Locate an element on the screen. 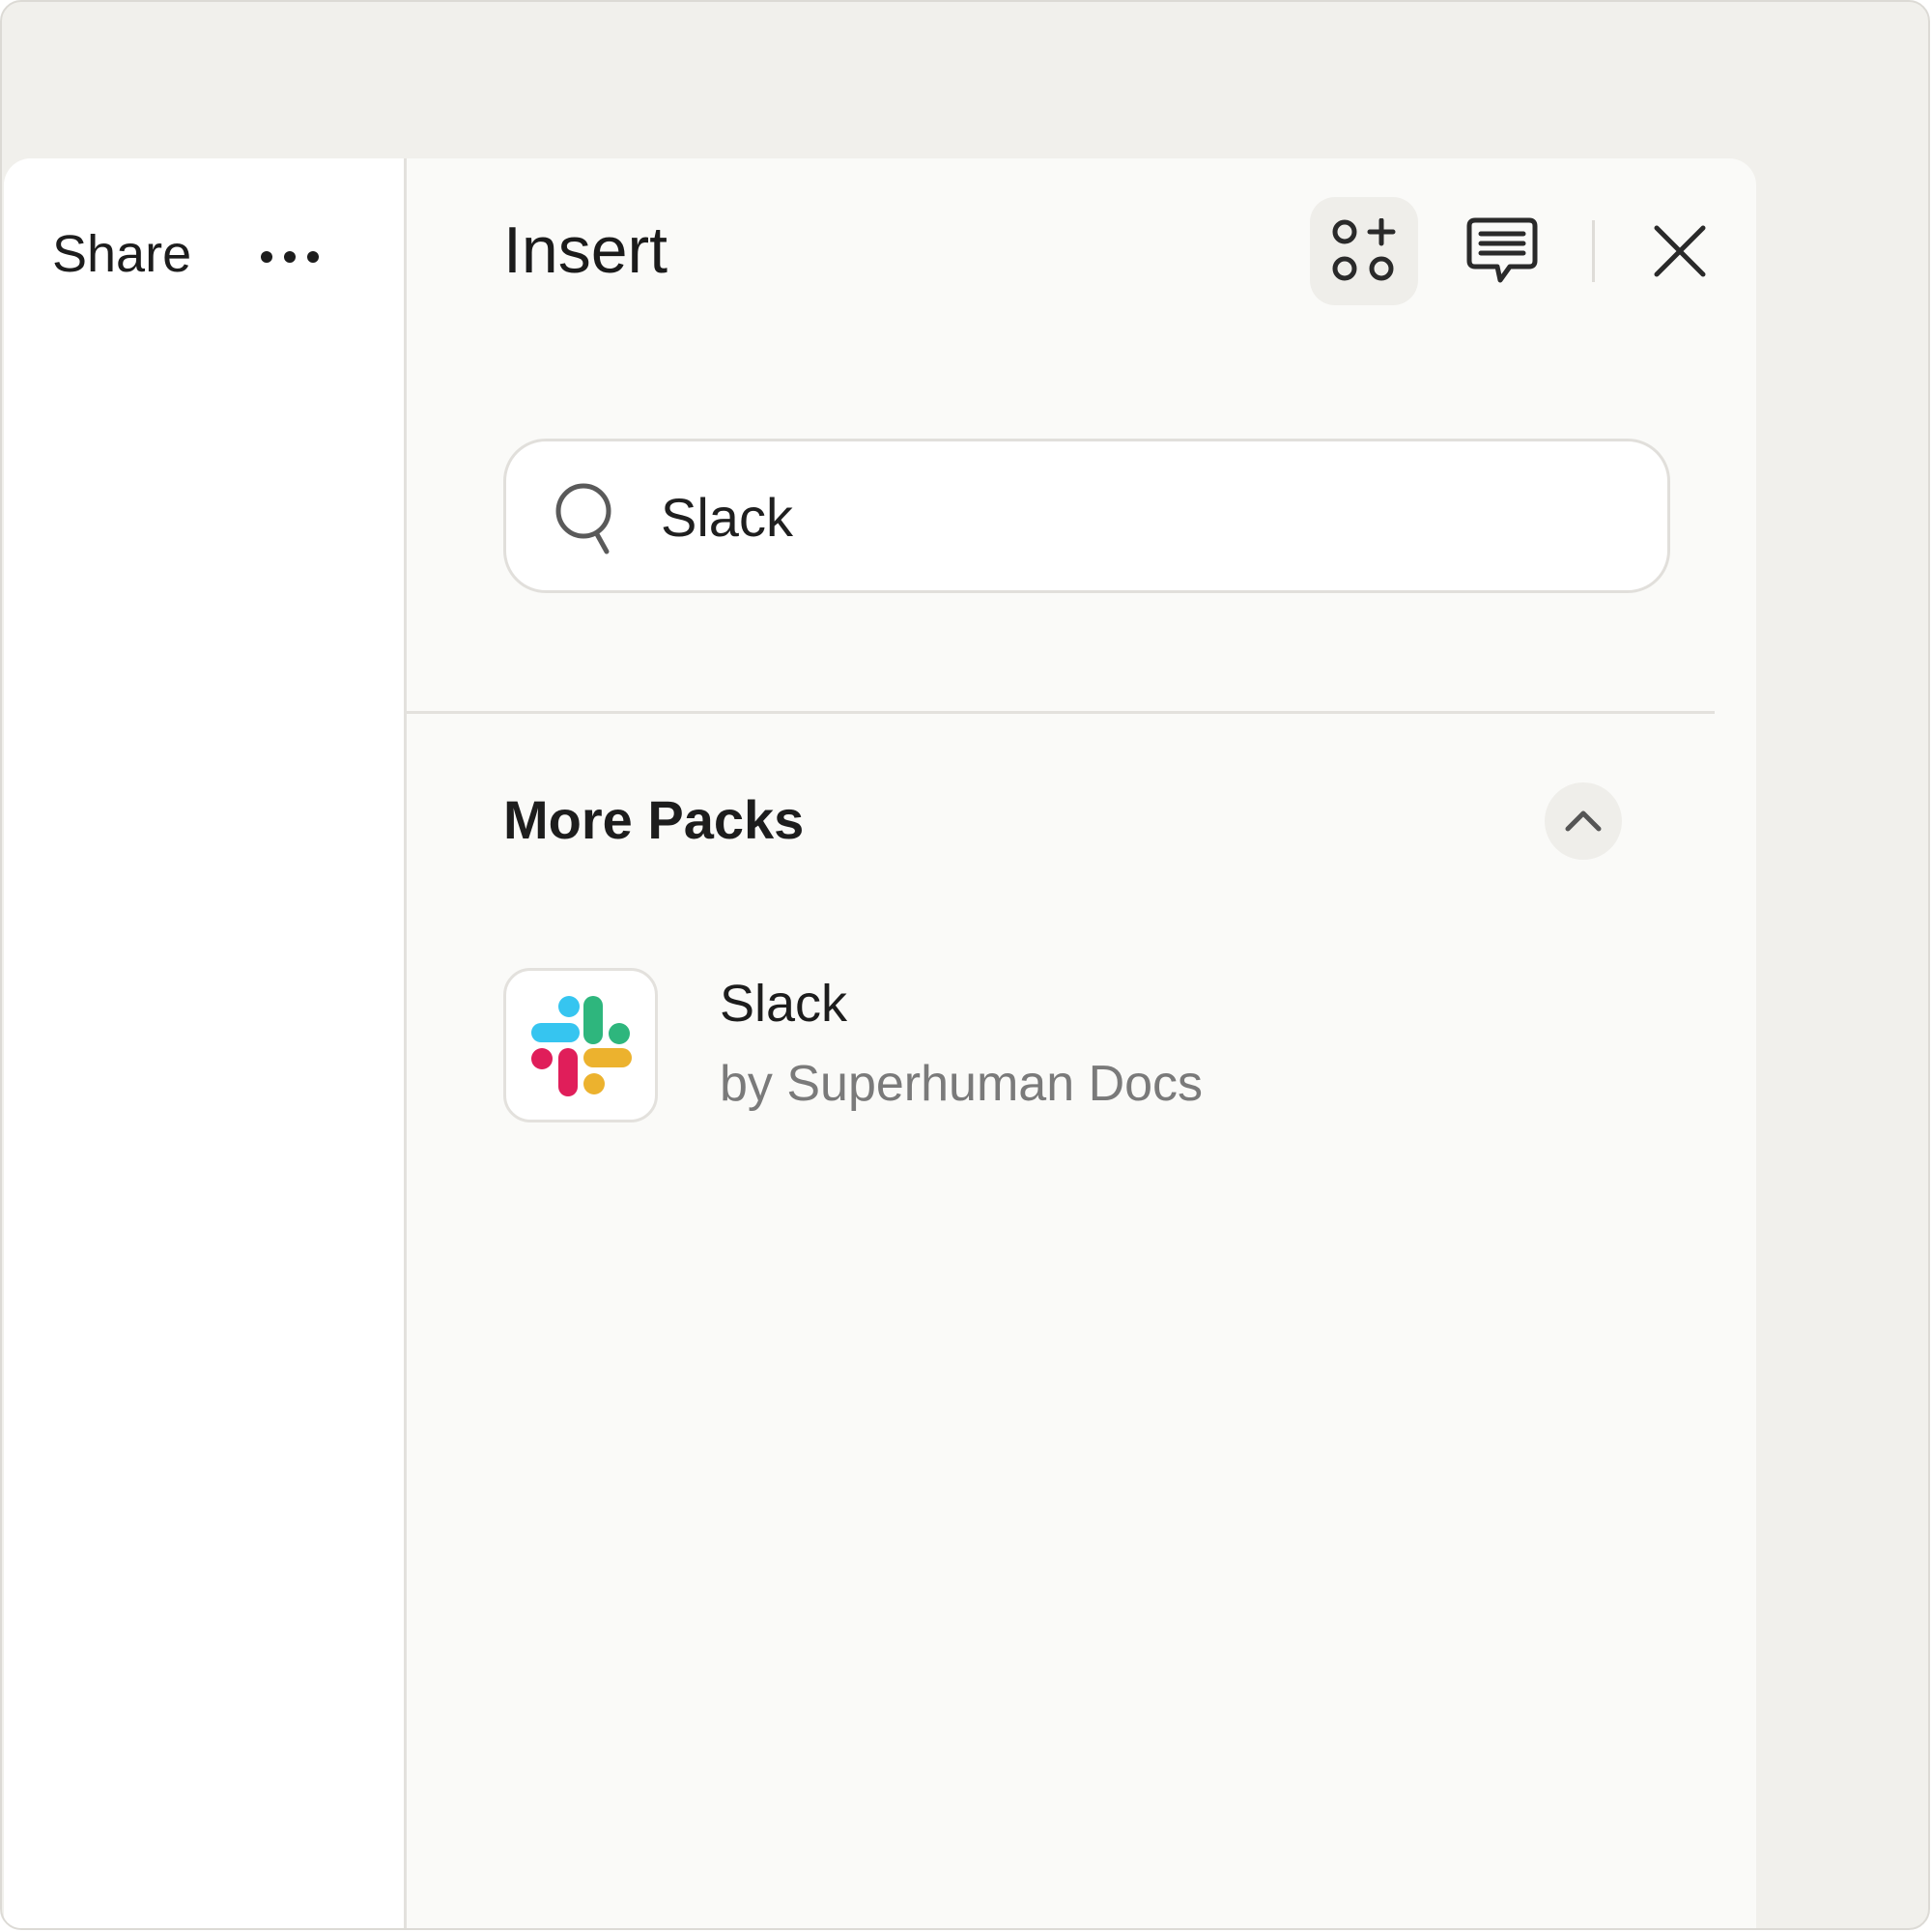 This screenshot has width=1932, height=1932. comments-button is located at coordinates (1502, 251).